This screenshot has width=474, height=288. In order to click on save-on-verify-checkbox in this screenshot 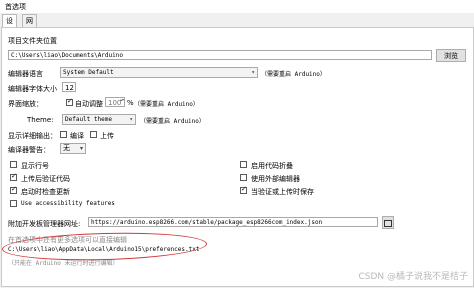, I will do `click(243, 189)`.